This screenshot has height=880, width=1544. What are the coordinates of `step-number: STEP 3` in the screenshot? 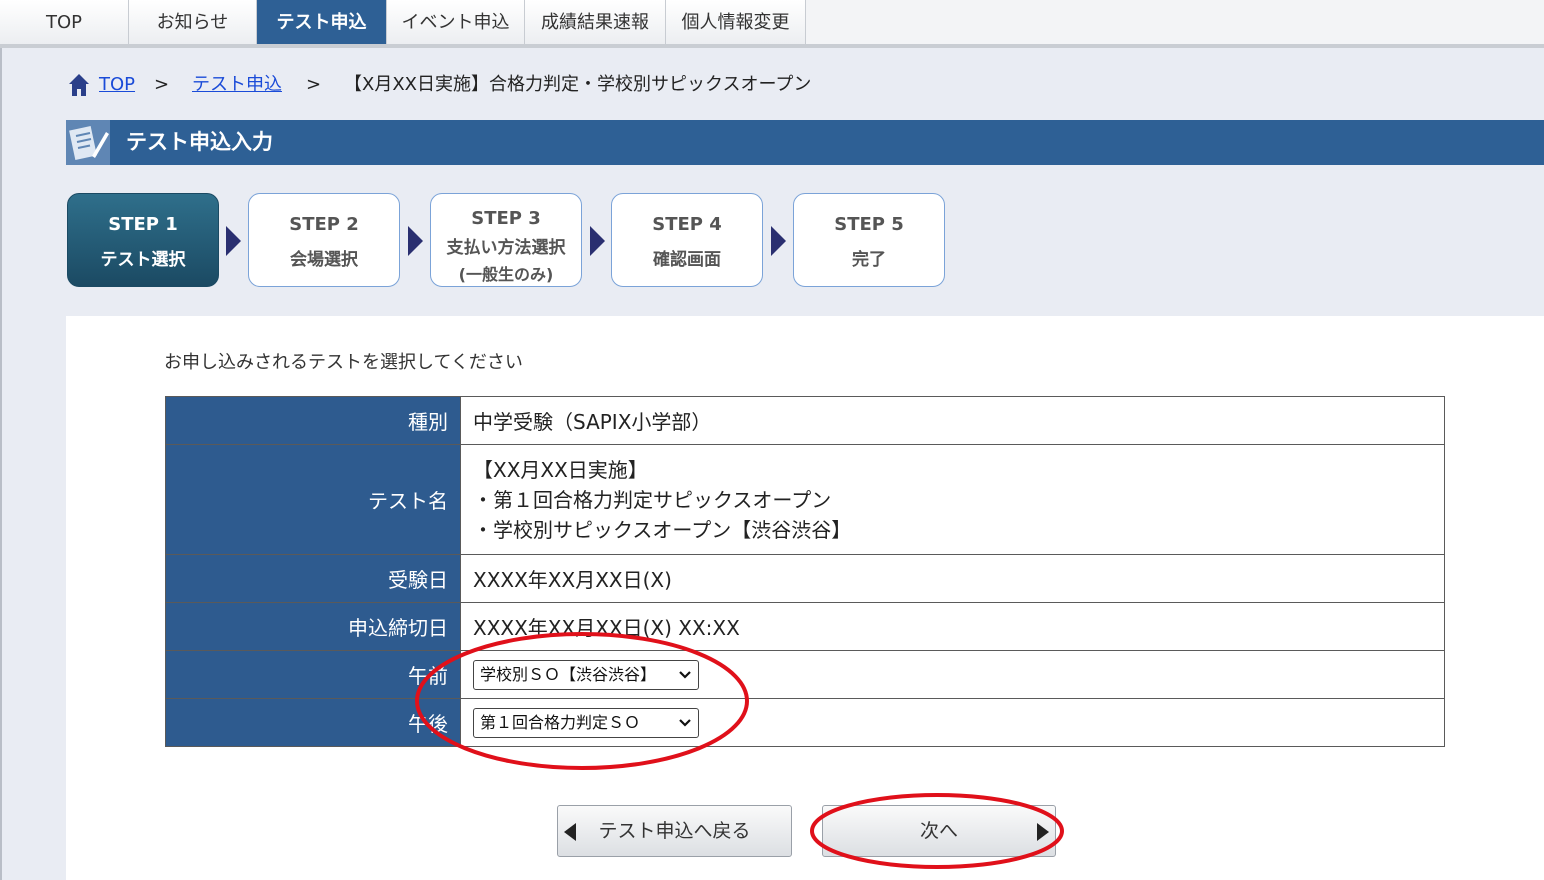 It's located at (506, 218).